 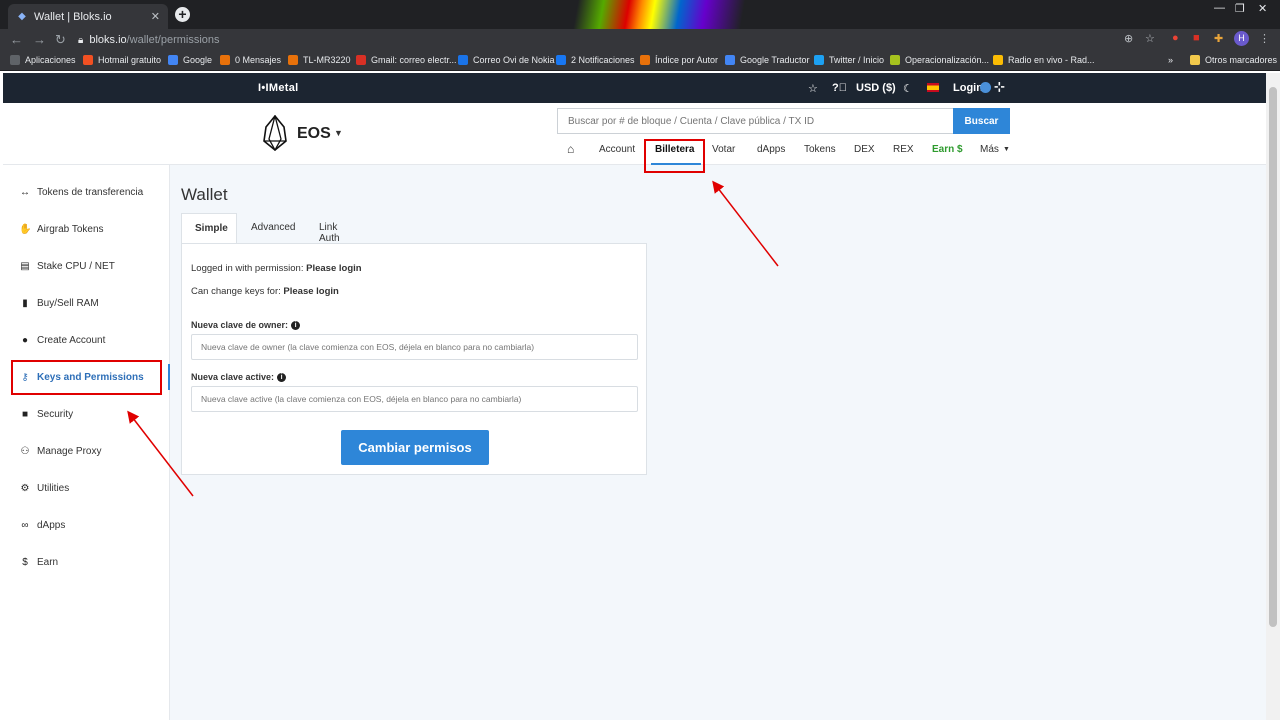 What do you see at coordinates (86, 488) in the screenshot?
I see `sidebar-item-utilities: ⚙ Utilities` at bounding box center [86, 488].